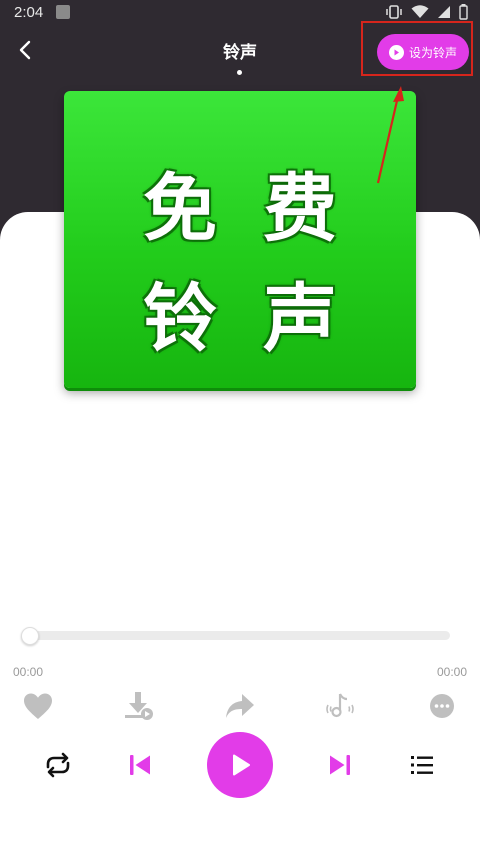 Image resolution: width=480 pixels, height=853 pixels. I want to click on music-note-wave-icon, so click(340, 705).